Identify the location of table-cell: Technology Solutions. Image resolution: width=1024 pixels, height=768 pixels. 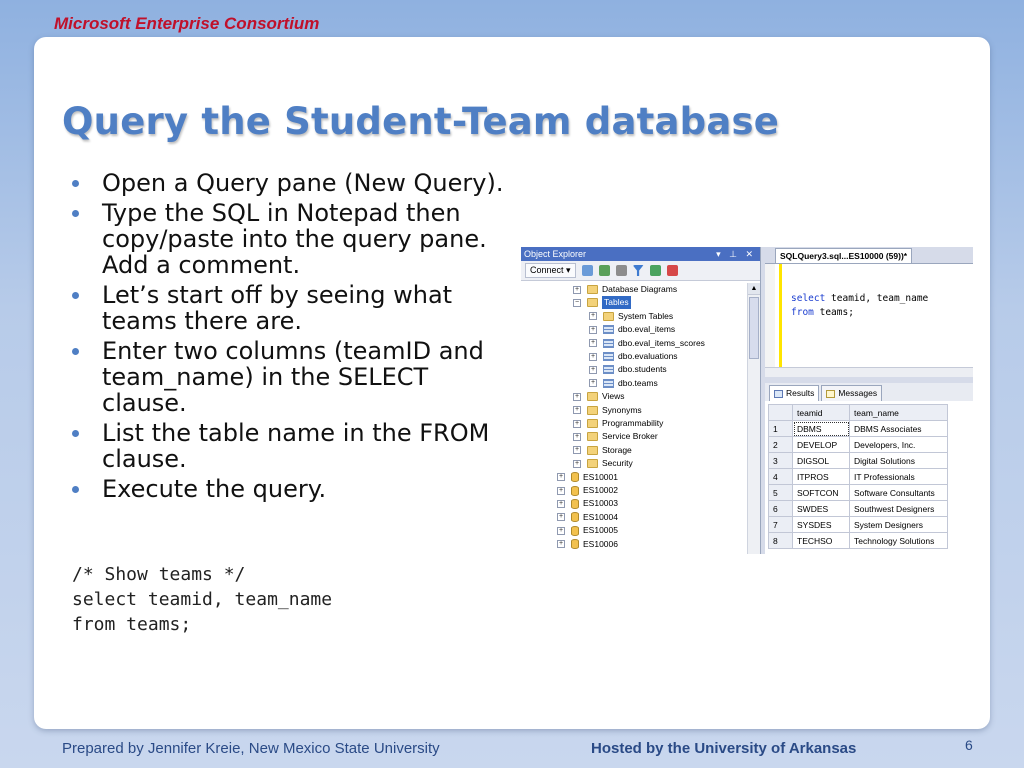
(898, 540).